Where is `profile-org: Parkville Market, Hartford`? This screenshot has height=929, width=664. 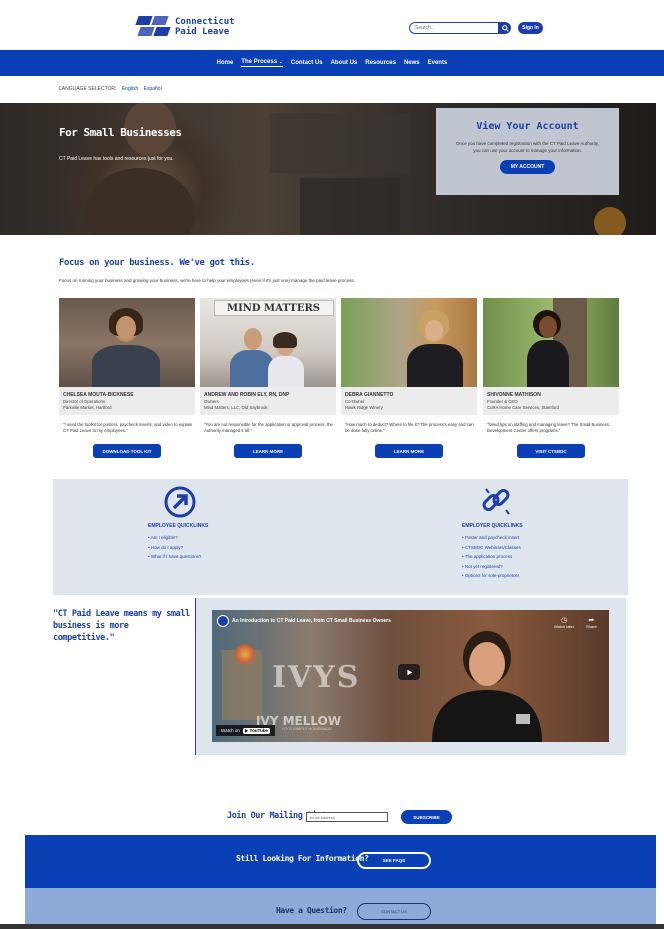 profile-org: Parkville Market, Hartford is located at coordinates (87, 407).